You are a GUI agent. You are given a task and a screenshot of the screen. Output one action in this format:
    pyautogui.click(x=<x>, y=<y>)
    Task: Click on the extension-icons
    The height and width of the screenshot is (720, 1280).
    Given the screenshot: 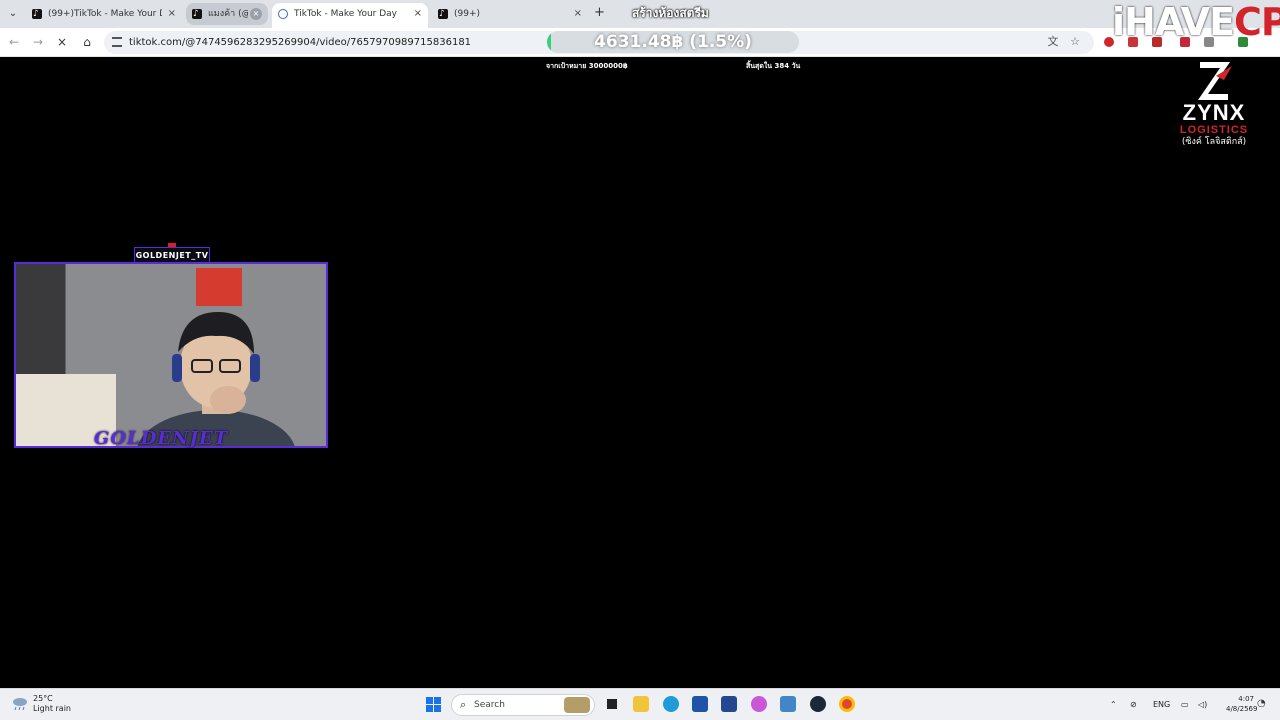 What is the action you would take?
    pyautogui.click(x=1190, y=42)
    